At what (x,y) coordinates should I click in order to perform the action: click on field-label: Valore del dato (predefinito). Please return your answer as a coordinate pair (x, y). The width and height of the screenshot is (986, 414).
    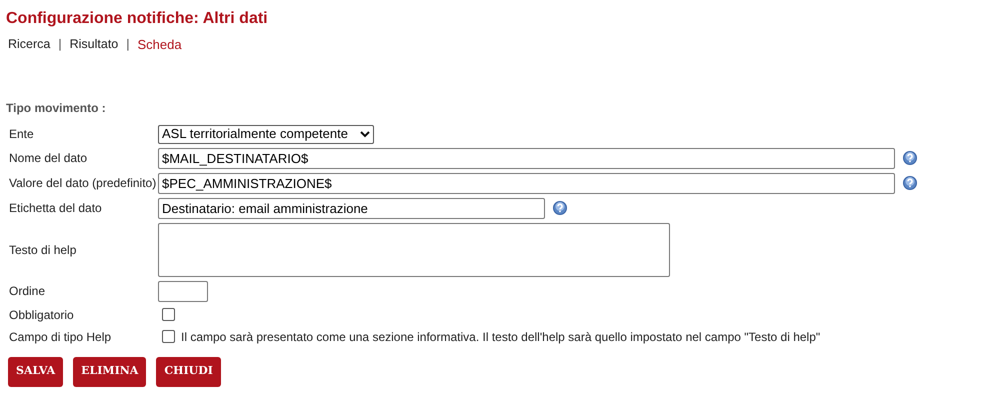
    Looking at the image, I should click on (83, 183).